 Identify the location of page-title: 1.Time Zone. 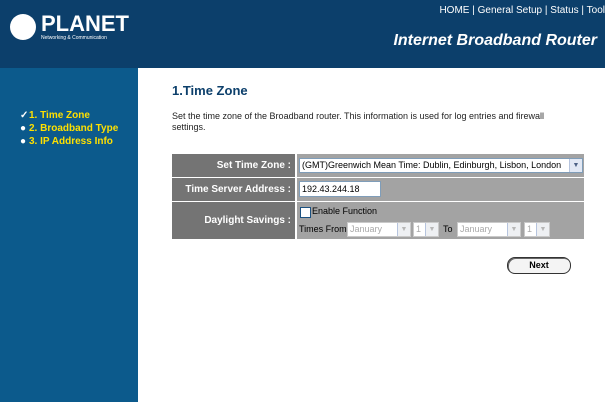
(210, 90).